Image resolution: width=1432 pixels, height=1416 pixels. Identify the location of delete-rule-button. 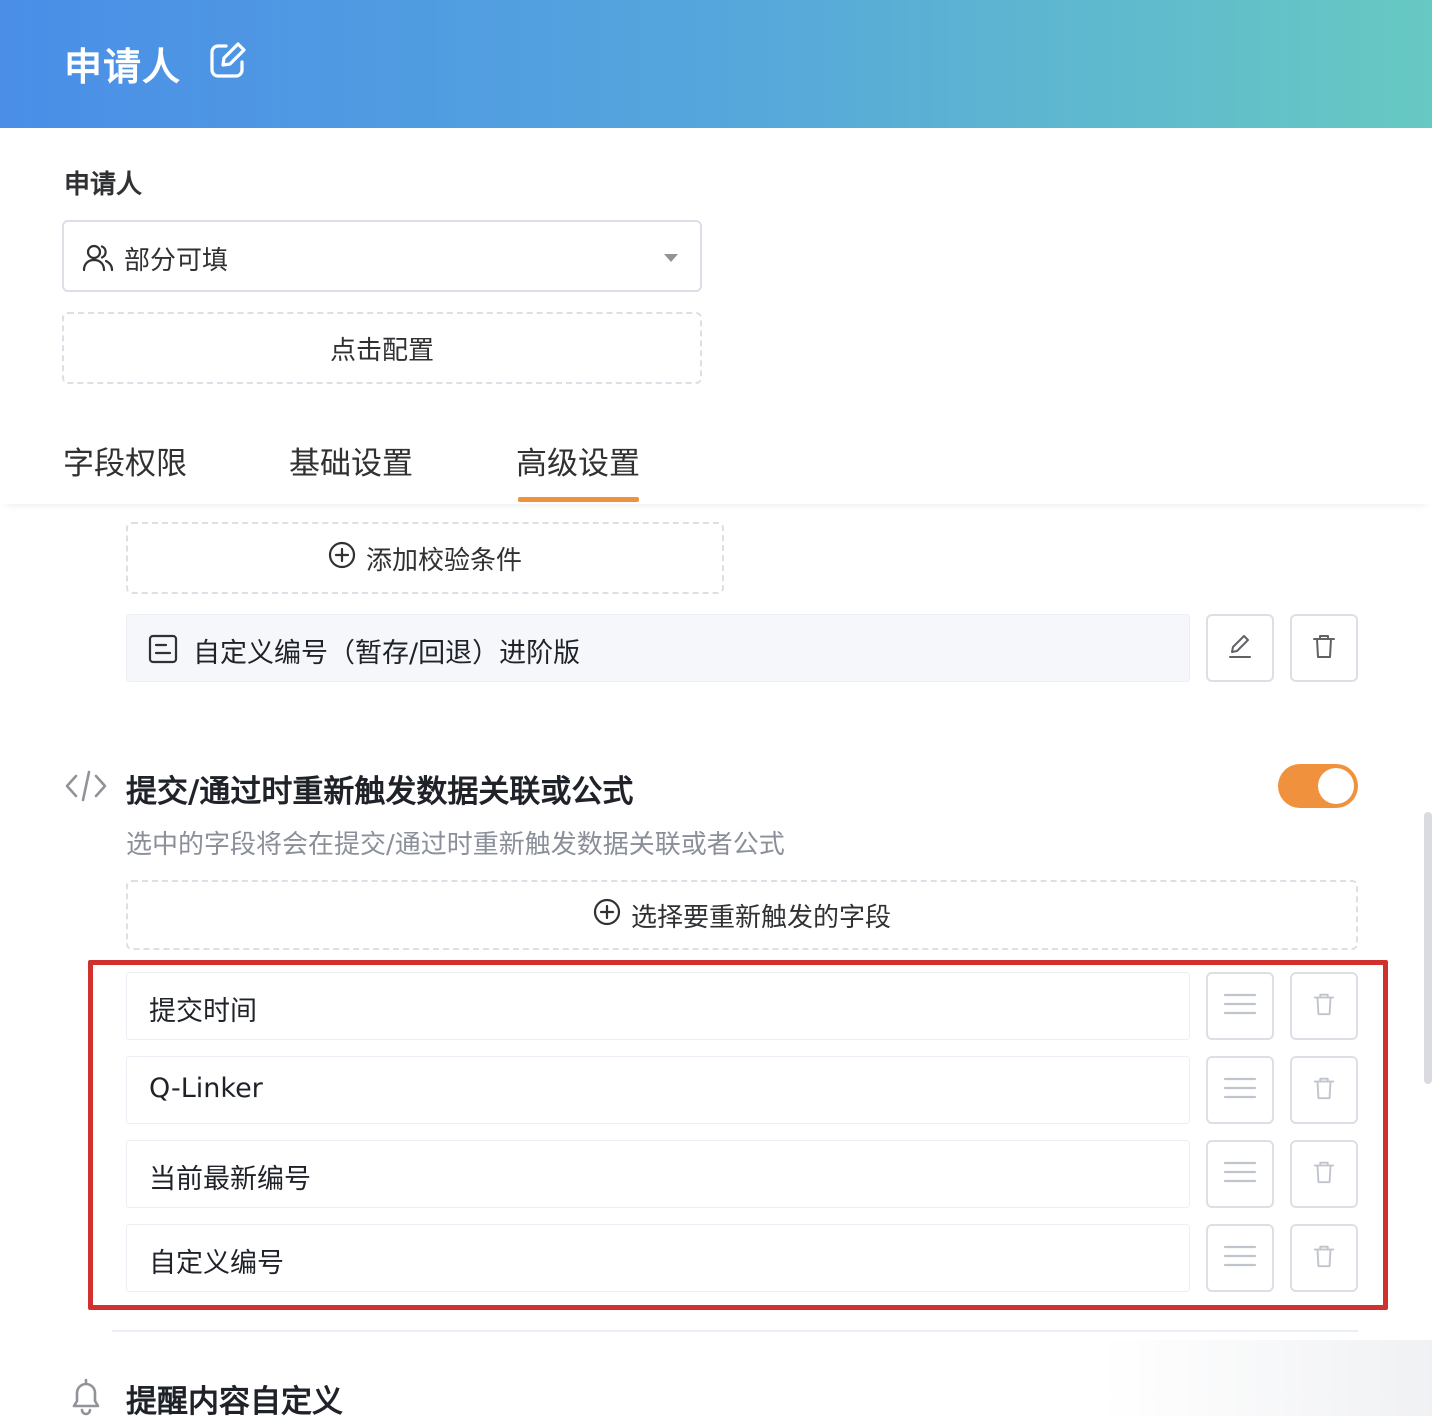
(1324, 648).